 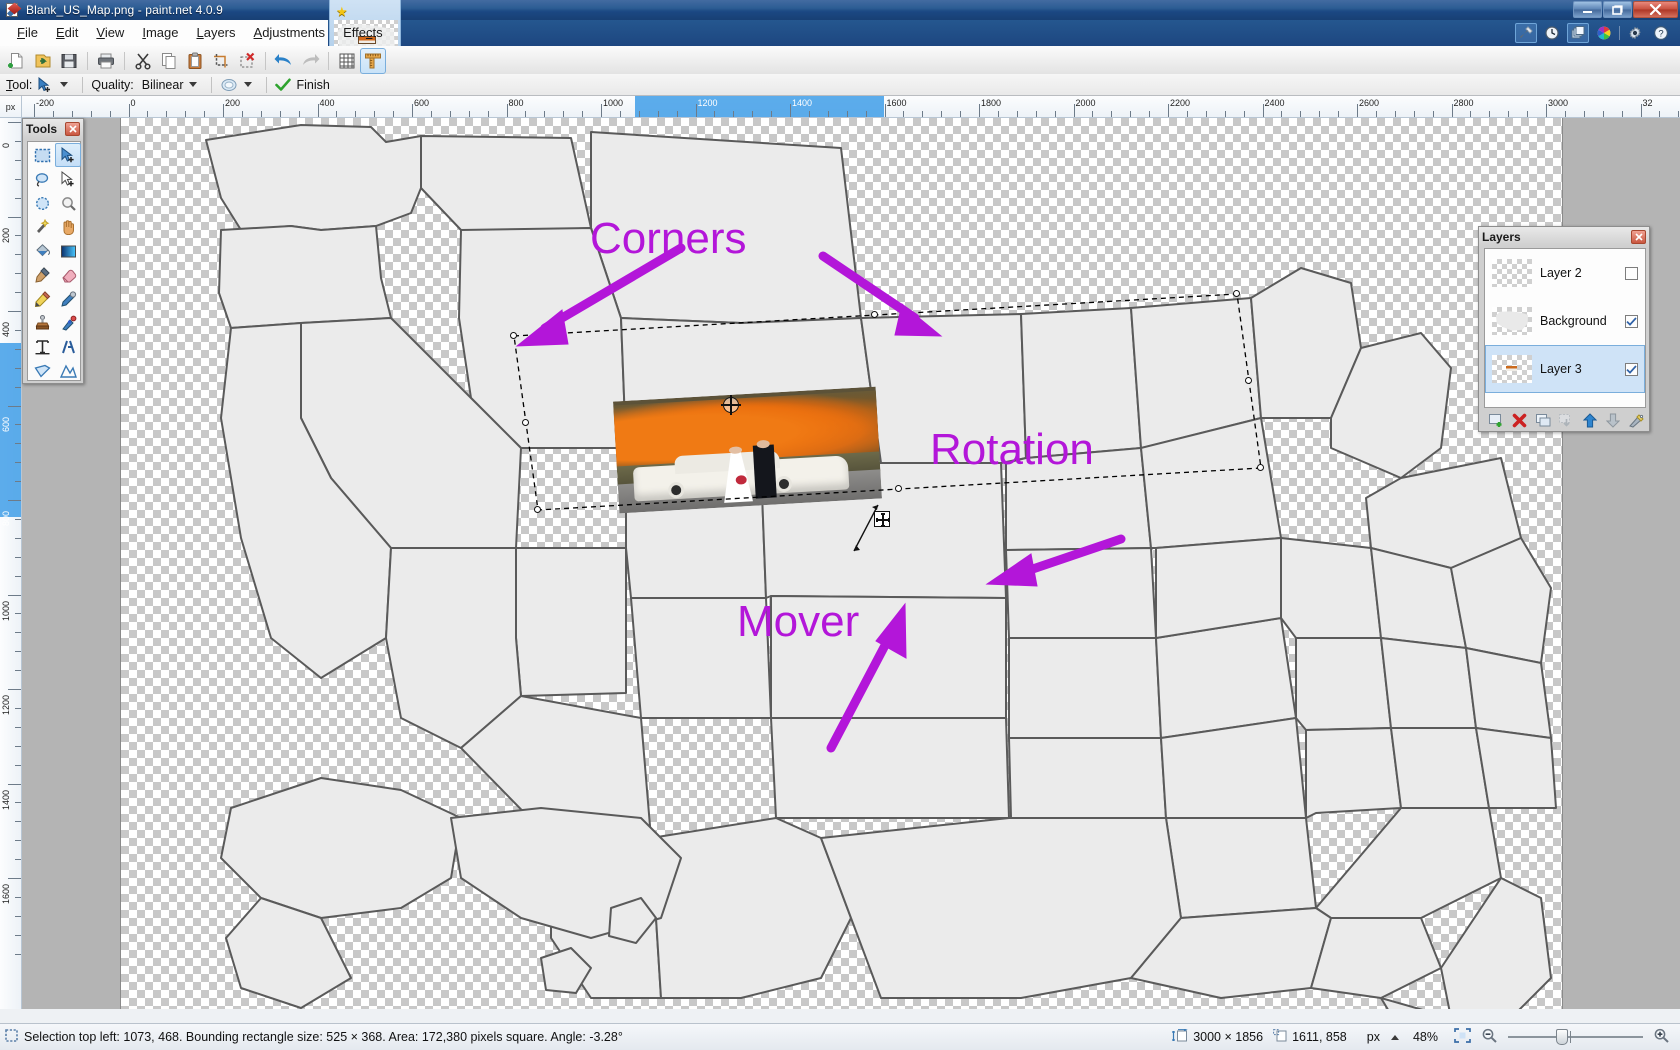 What do you see at coordinates (747, 450) in the screenshot?
I see `wedding-photo-layer` at bounding box center [747, 450].